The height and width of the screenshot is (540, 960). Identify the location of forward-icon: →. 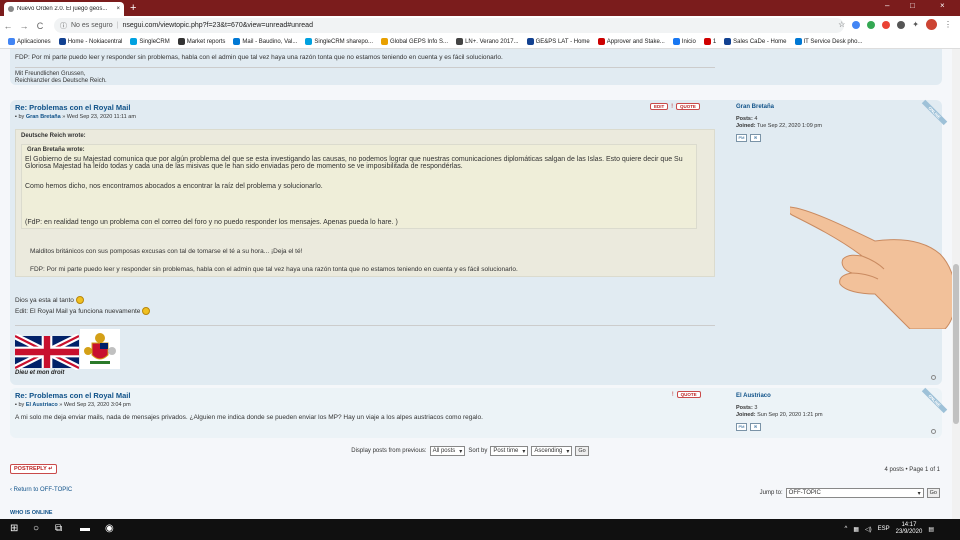
(24, 26).